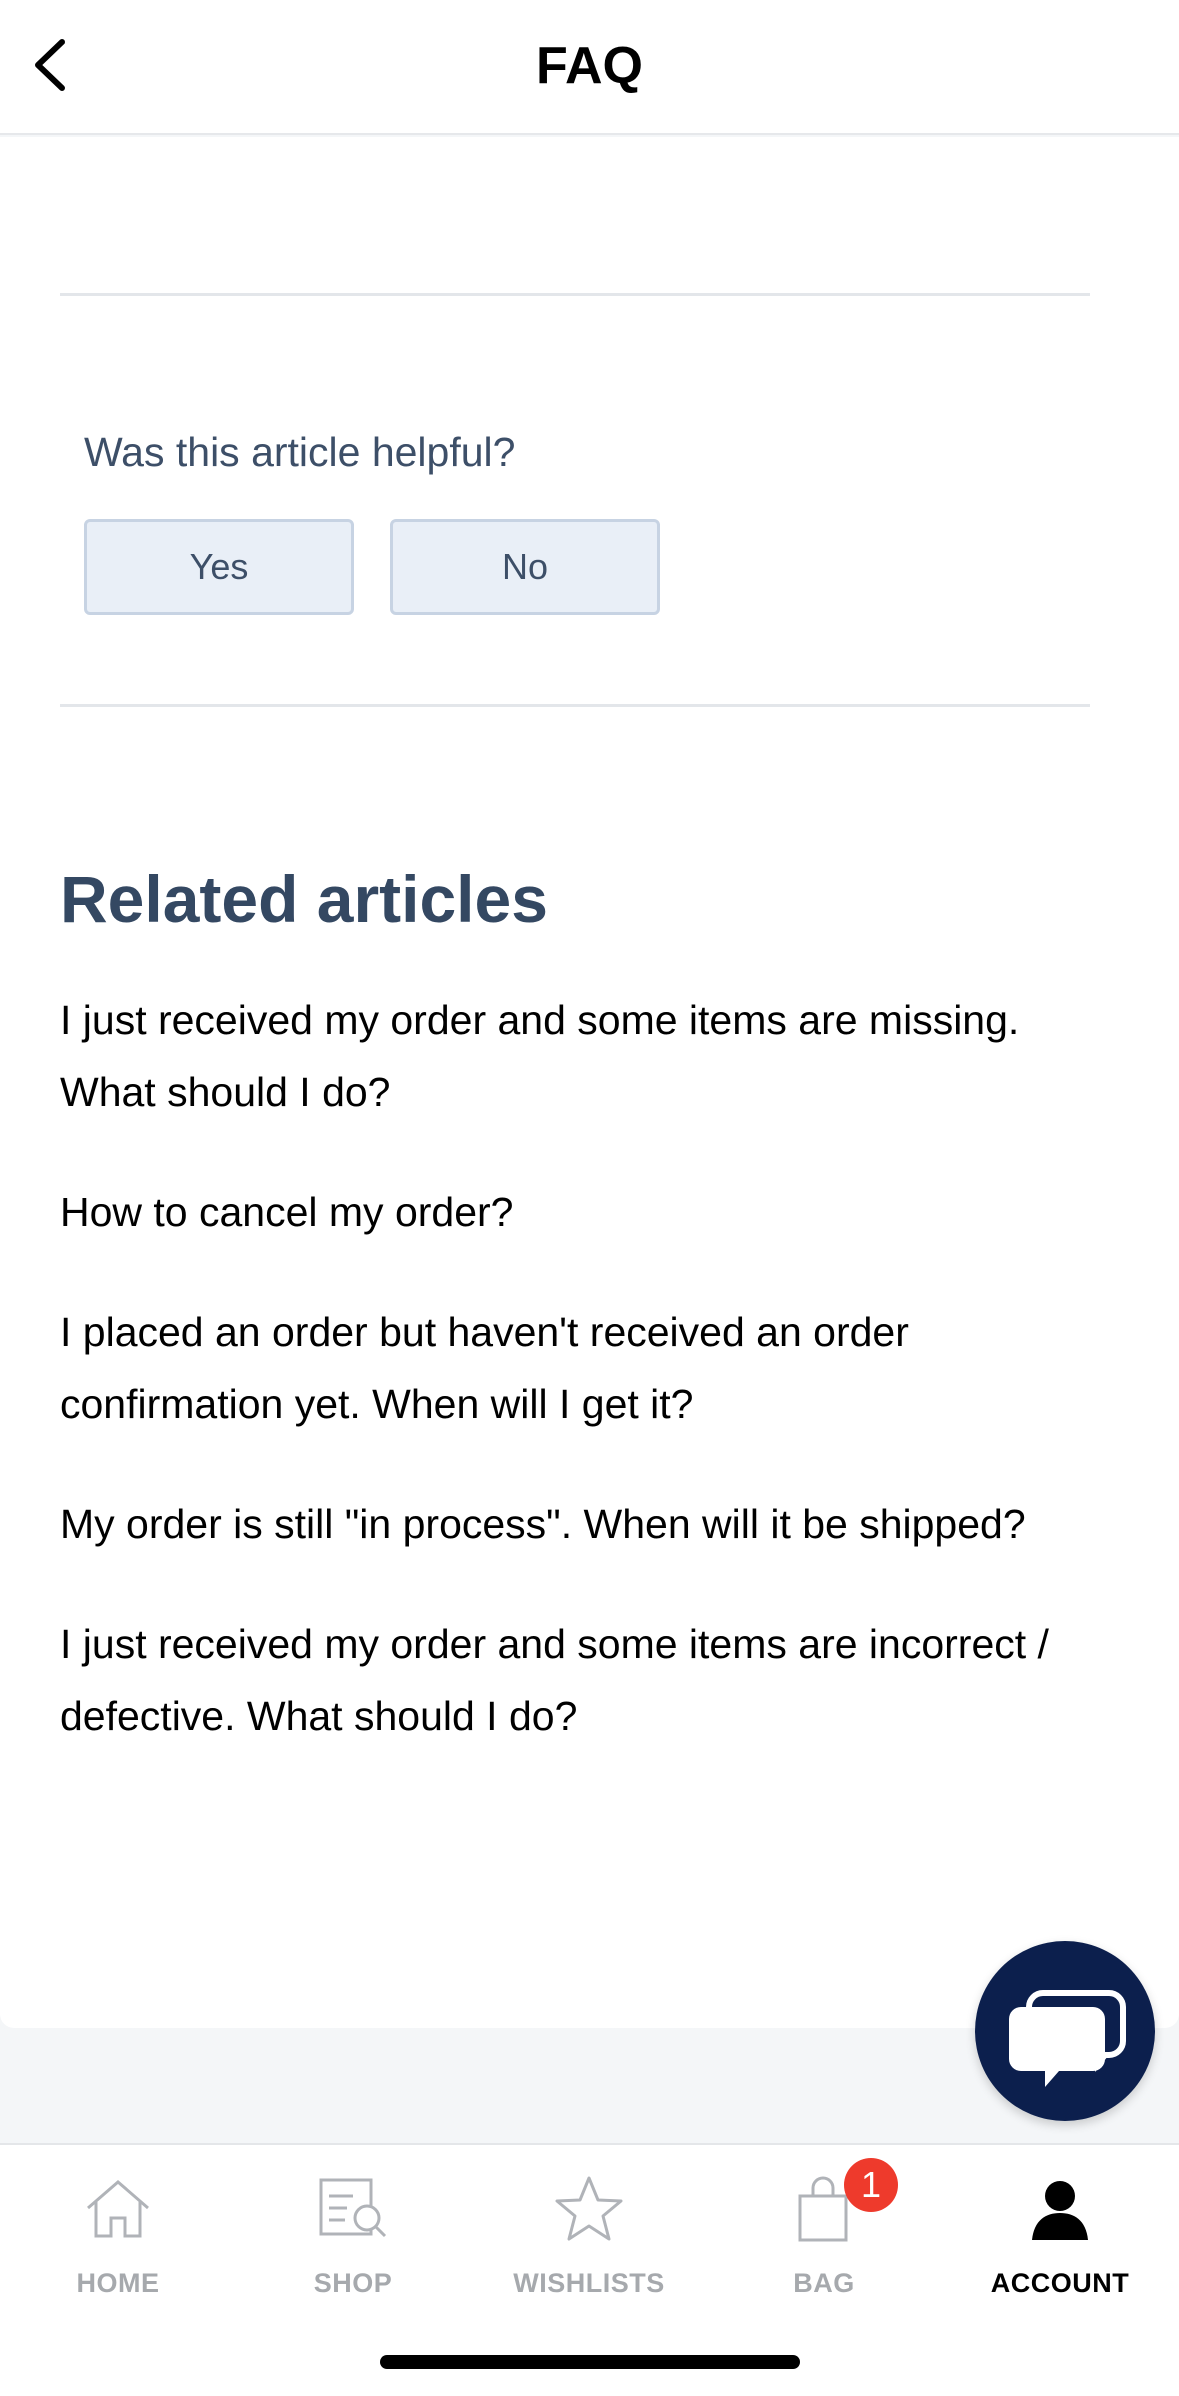  I want to click on tab-shop-label: SHOP, so click(353, 2283).